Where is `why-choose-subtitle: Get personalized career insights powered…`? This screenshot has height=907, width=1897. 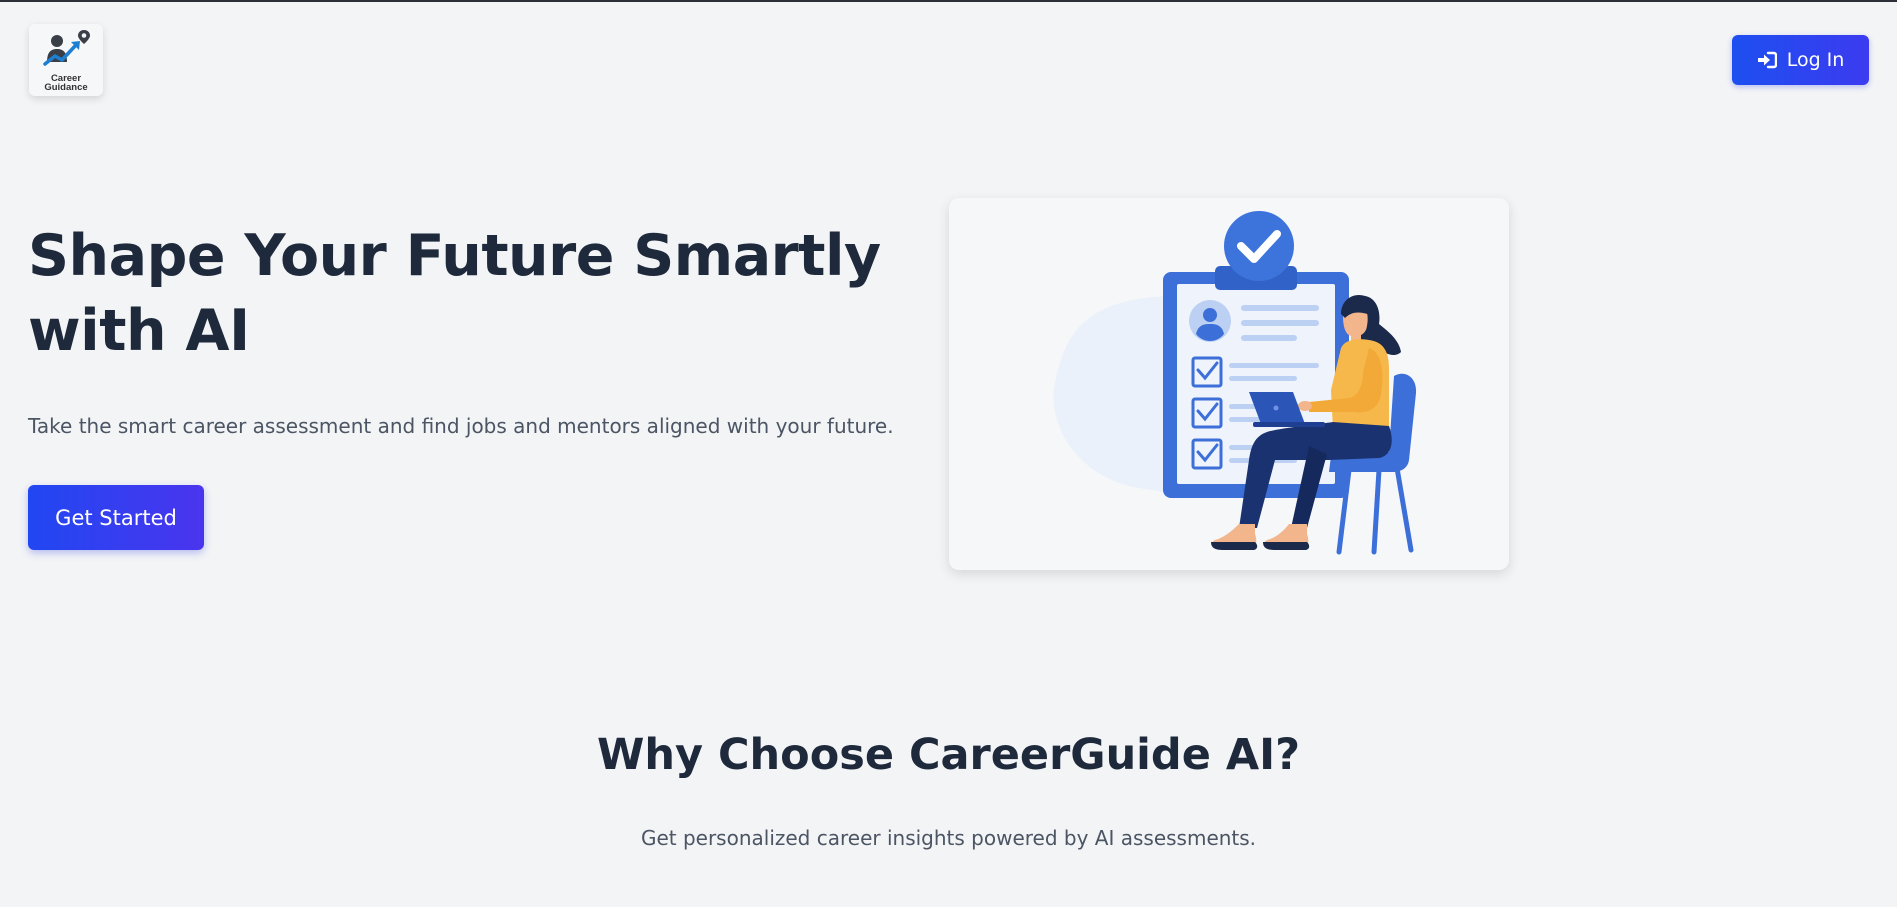
why-choose-subtitle: Get personalized career insights powered… is located at coordinates (948, 838).